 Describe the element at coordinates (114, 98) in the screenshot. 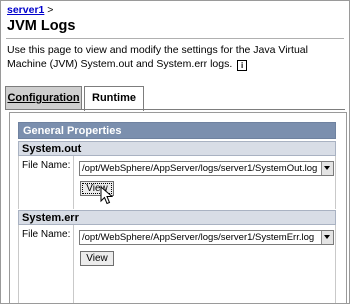

I see `tab-runtime: Runtime` at that location.